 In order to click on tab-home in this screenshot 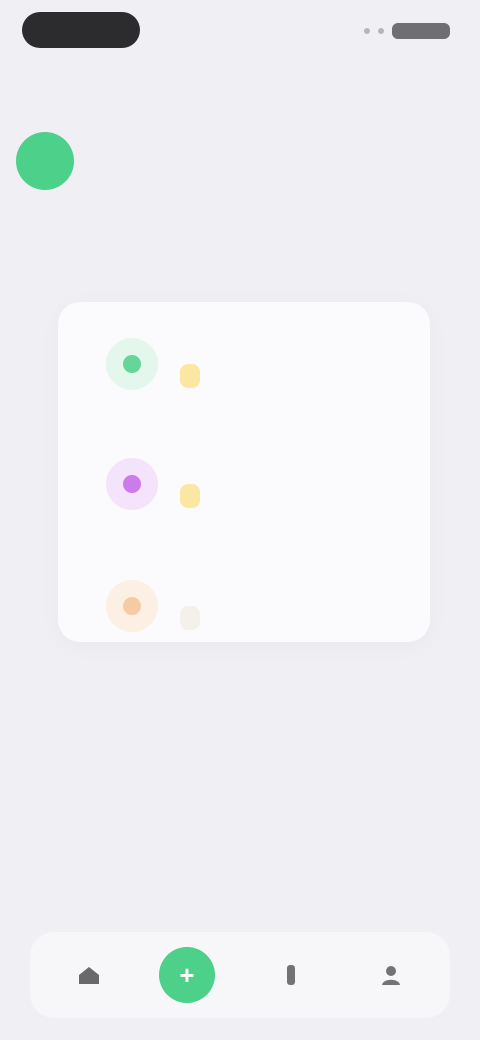, I will do `click(89, 975)`.